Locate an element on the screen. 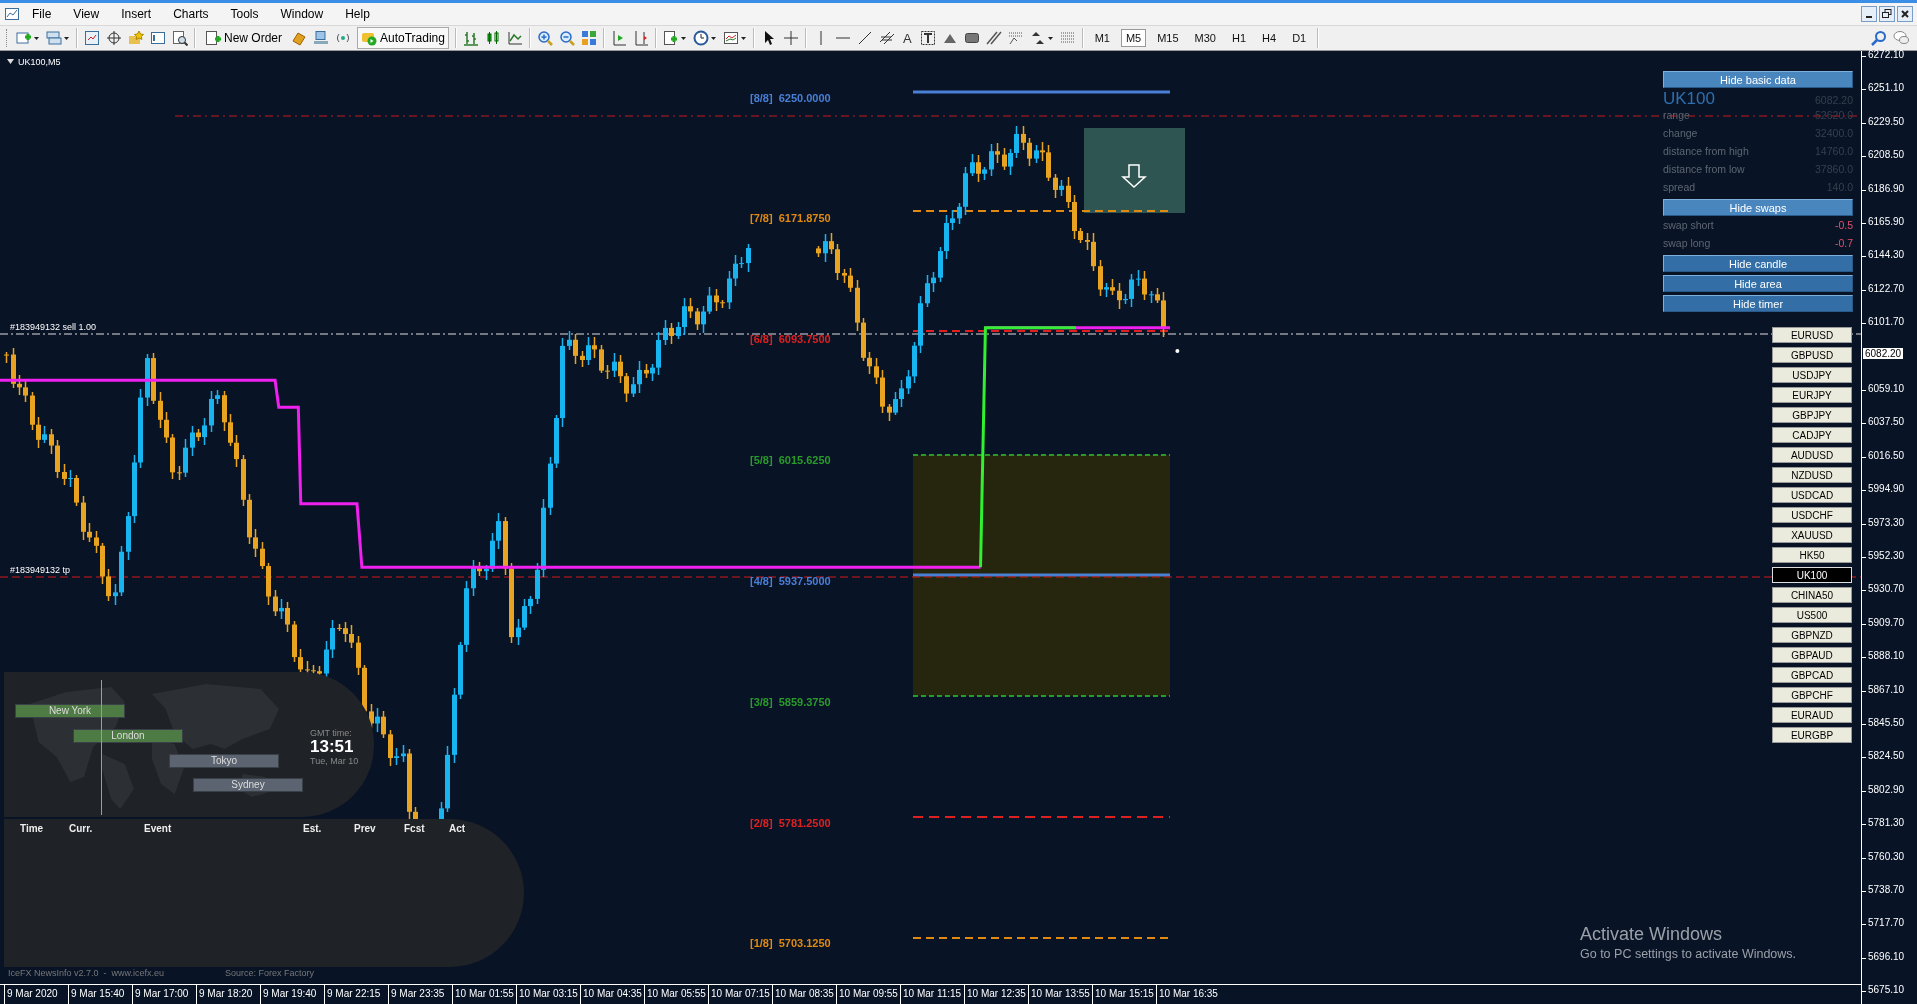 The image size is (1917, 1004). timeframe-button: H1 is located at coordinates (1239, 38).